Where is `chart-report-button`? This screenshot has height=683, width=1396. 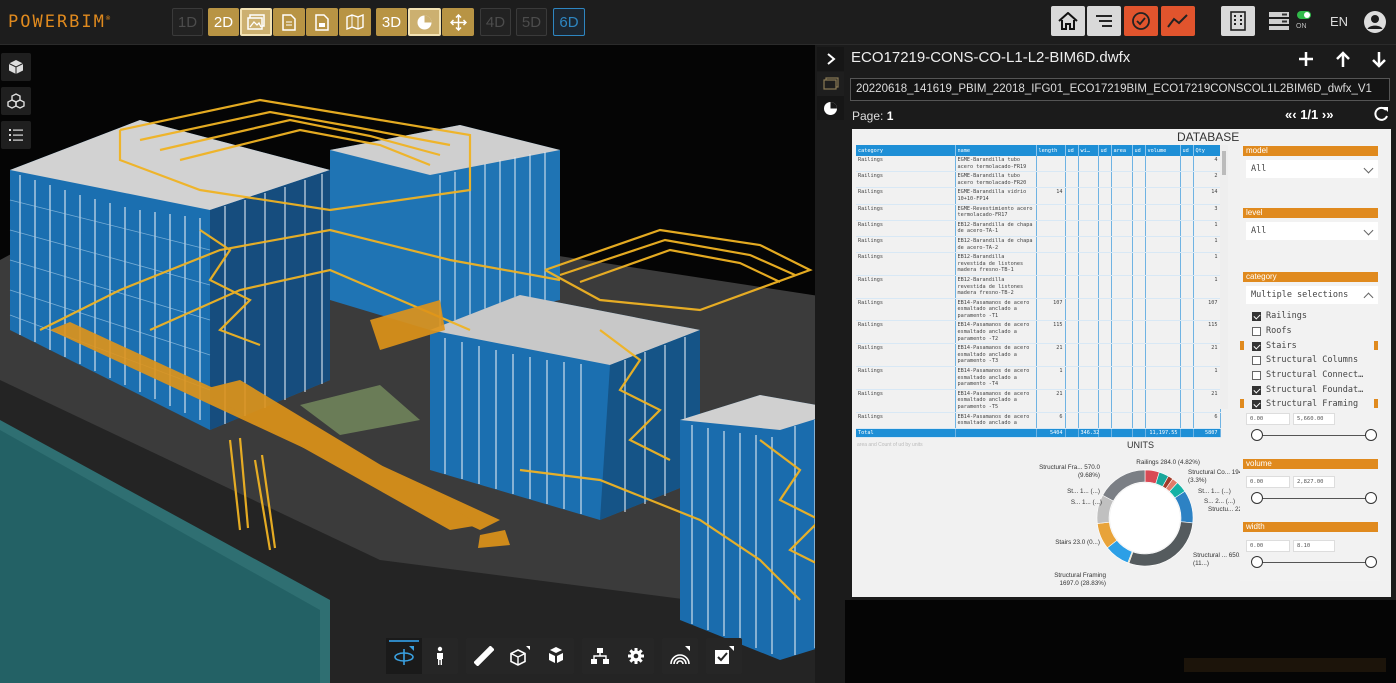
chart-report-button is located at coordinates (830, 108).